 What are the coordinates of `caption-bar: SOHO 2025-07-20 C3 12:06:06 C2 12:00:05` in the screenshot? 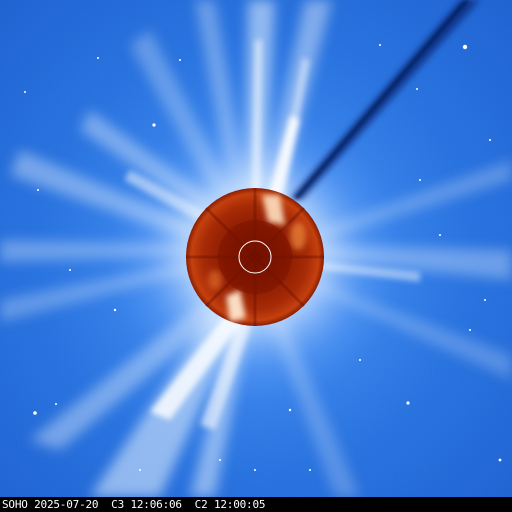 It's located at (256, 504).